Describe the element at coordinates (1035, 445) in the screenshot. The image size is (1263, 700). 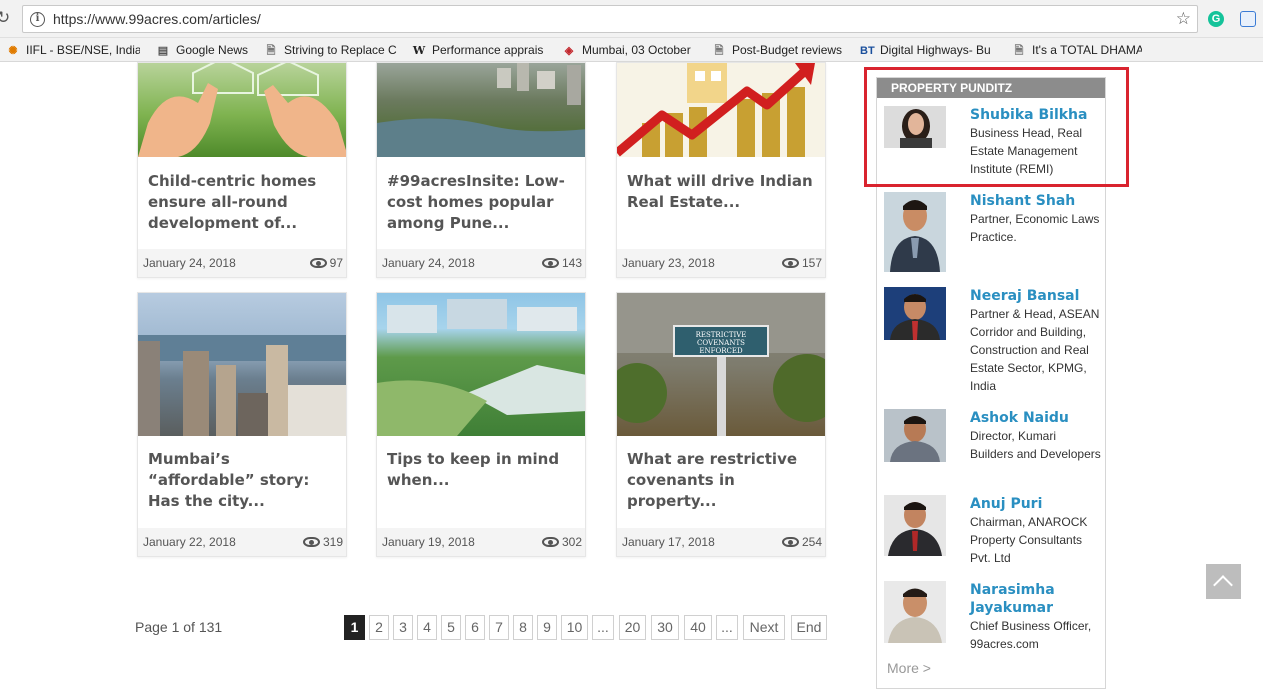
I see `pundit-role: Director, Kumari Builders and Developers` at that location.